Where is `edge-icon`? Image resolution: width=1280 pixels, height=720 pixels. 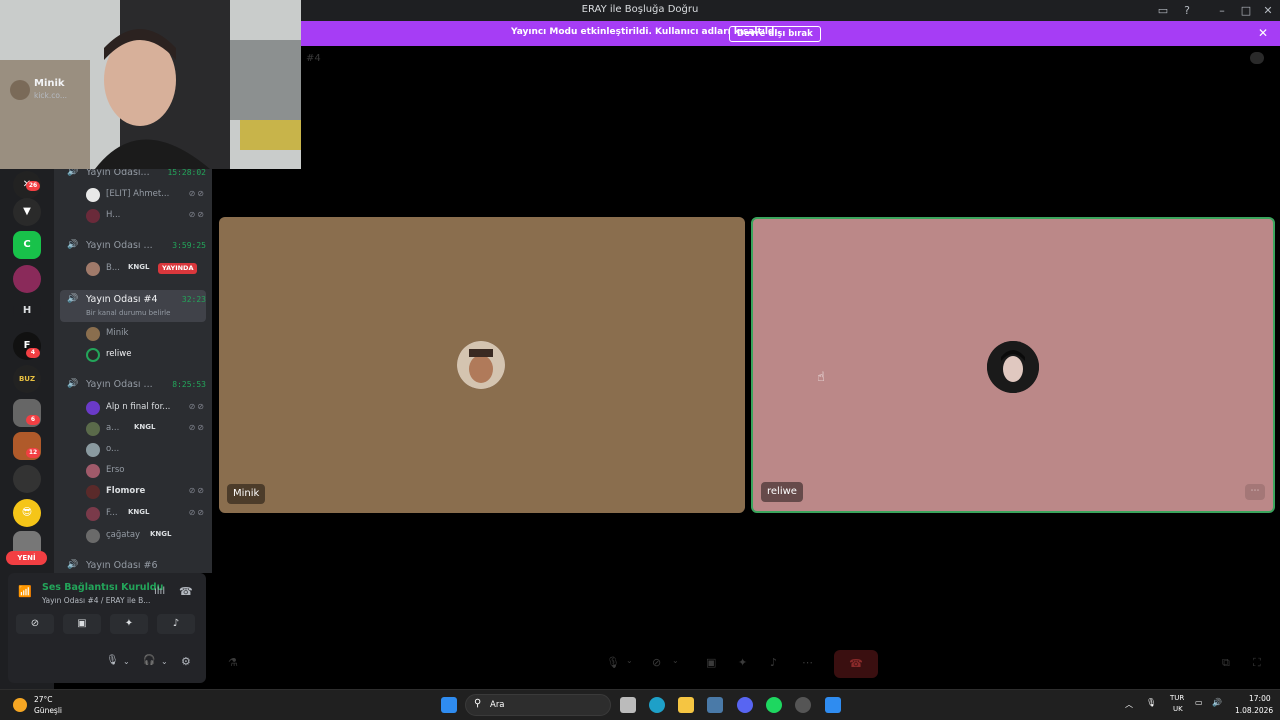
edge-icon is located at coordinates (657, 705).